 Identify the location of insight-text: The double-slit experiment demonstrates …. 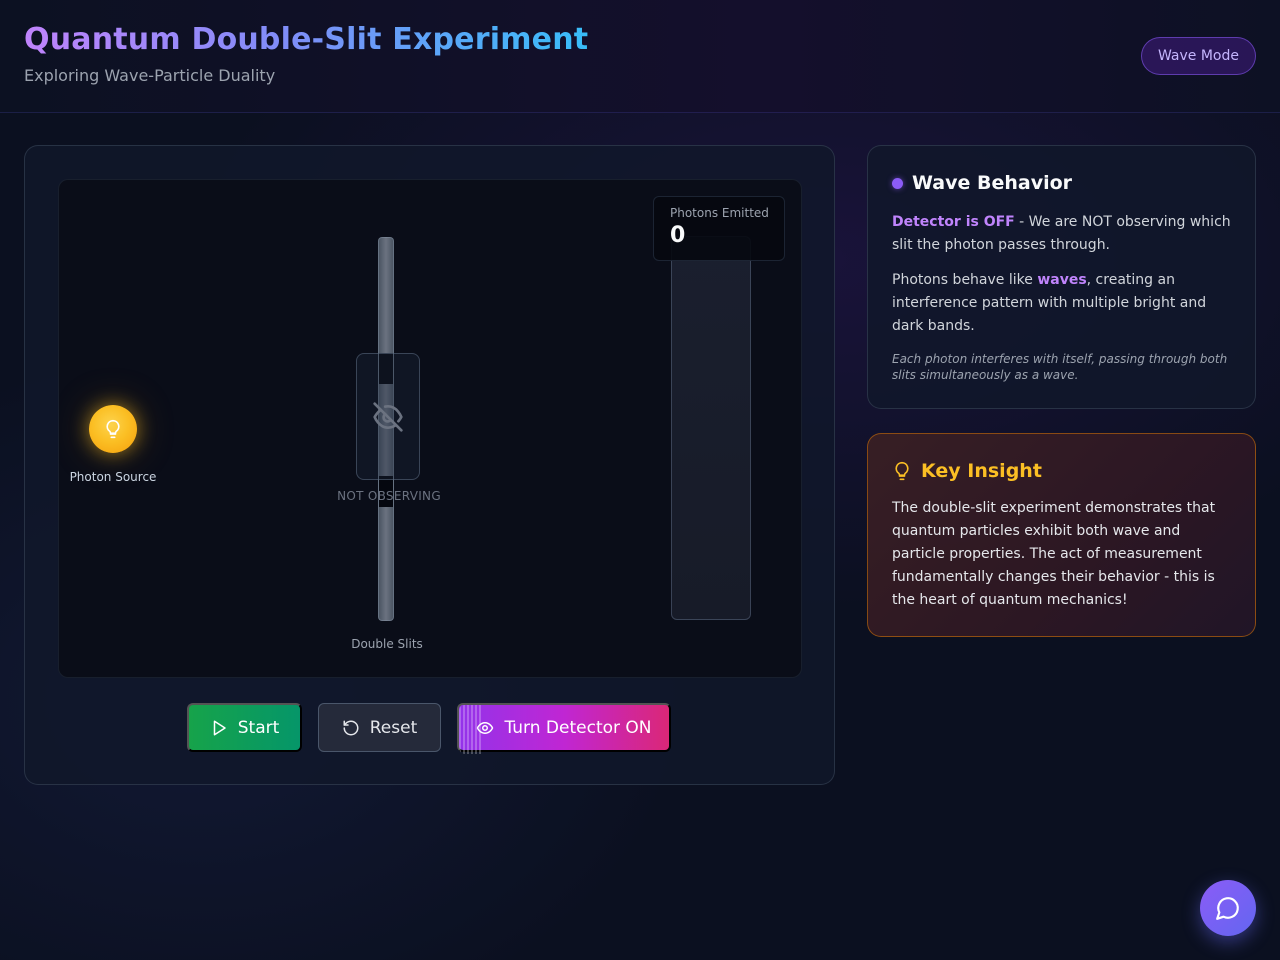
(1054, 554).